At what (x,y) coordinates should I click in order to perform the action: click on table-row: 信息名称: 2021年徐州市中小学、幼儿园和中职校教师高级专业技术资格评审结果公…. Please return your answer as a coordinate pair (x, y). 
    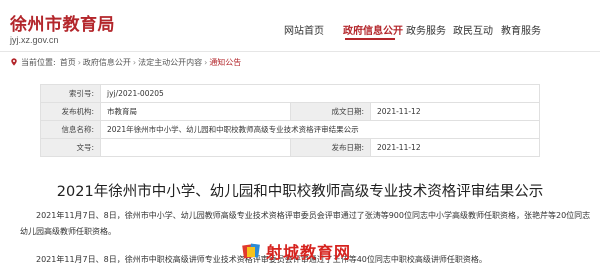
    Looking at the image, I should click on (290, 129).